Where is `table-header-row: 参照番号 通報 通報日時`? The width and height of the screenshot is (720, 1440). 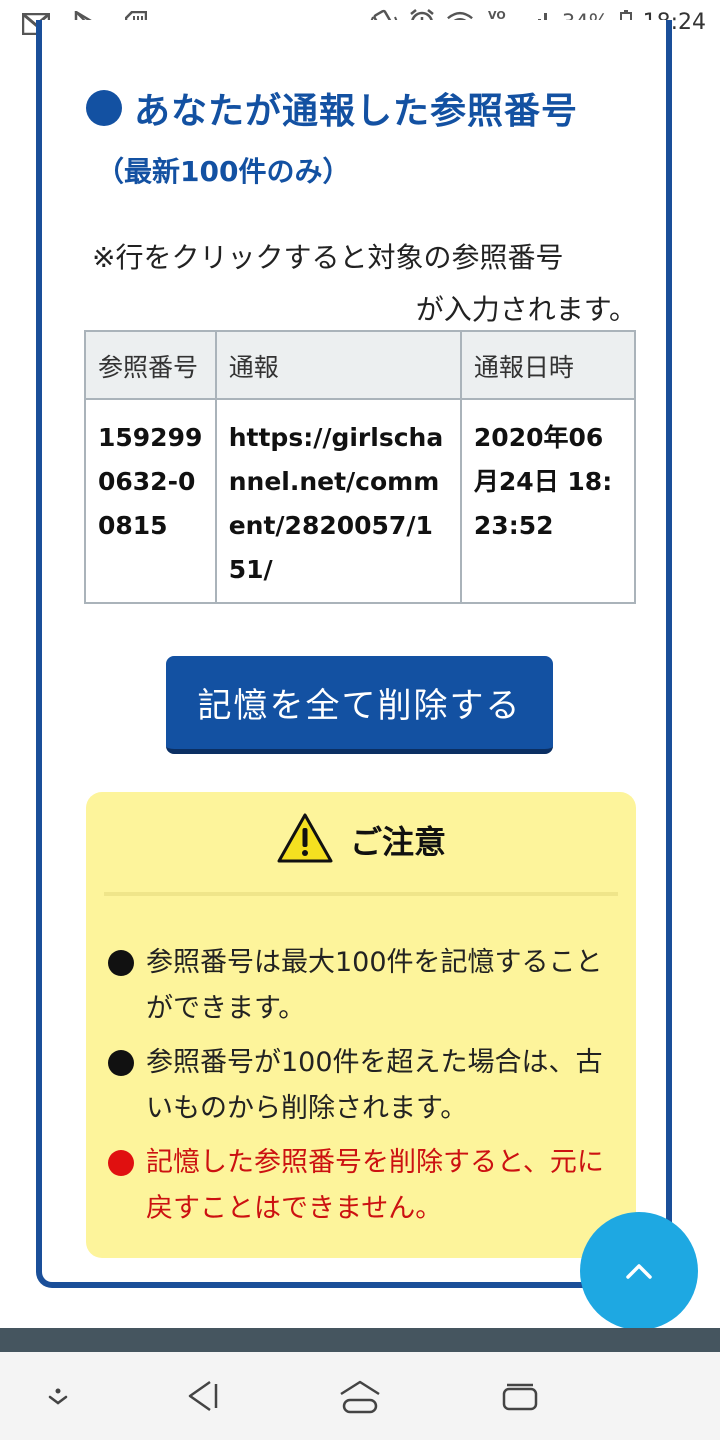 table-header-row: 参照番号 通報 通報日時 is located at coordinates (360, 365).